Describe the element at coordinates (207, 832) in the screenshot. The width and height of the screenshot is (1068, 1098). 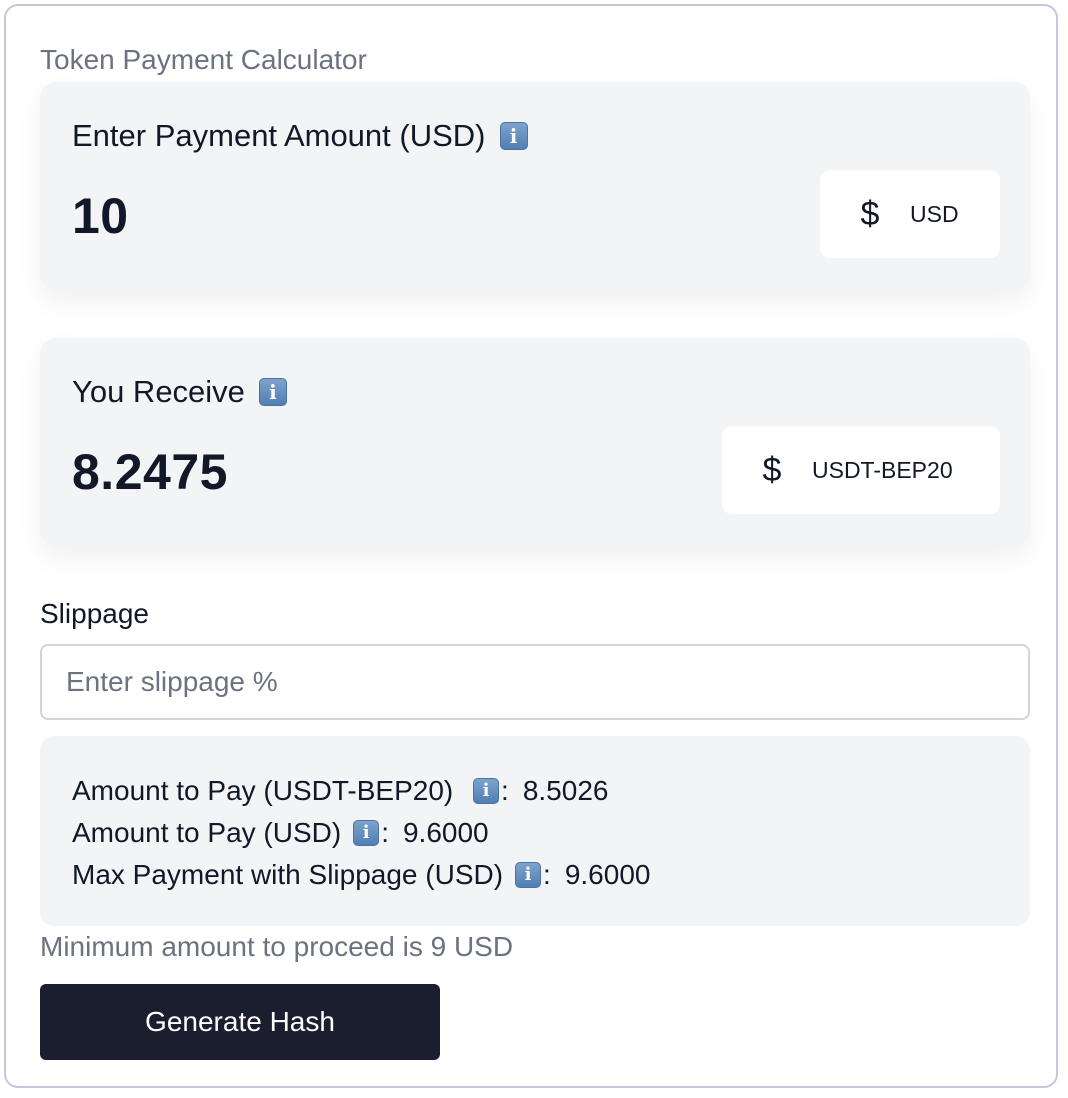
I see `summary-label: Amount to Pay (USD)` at that location.